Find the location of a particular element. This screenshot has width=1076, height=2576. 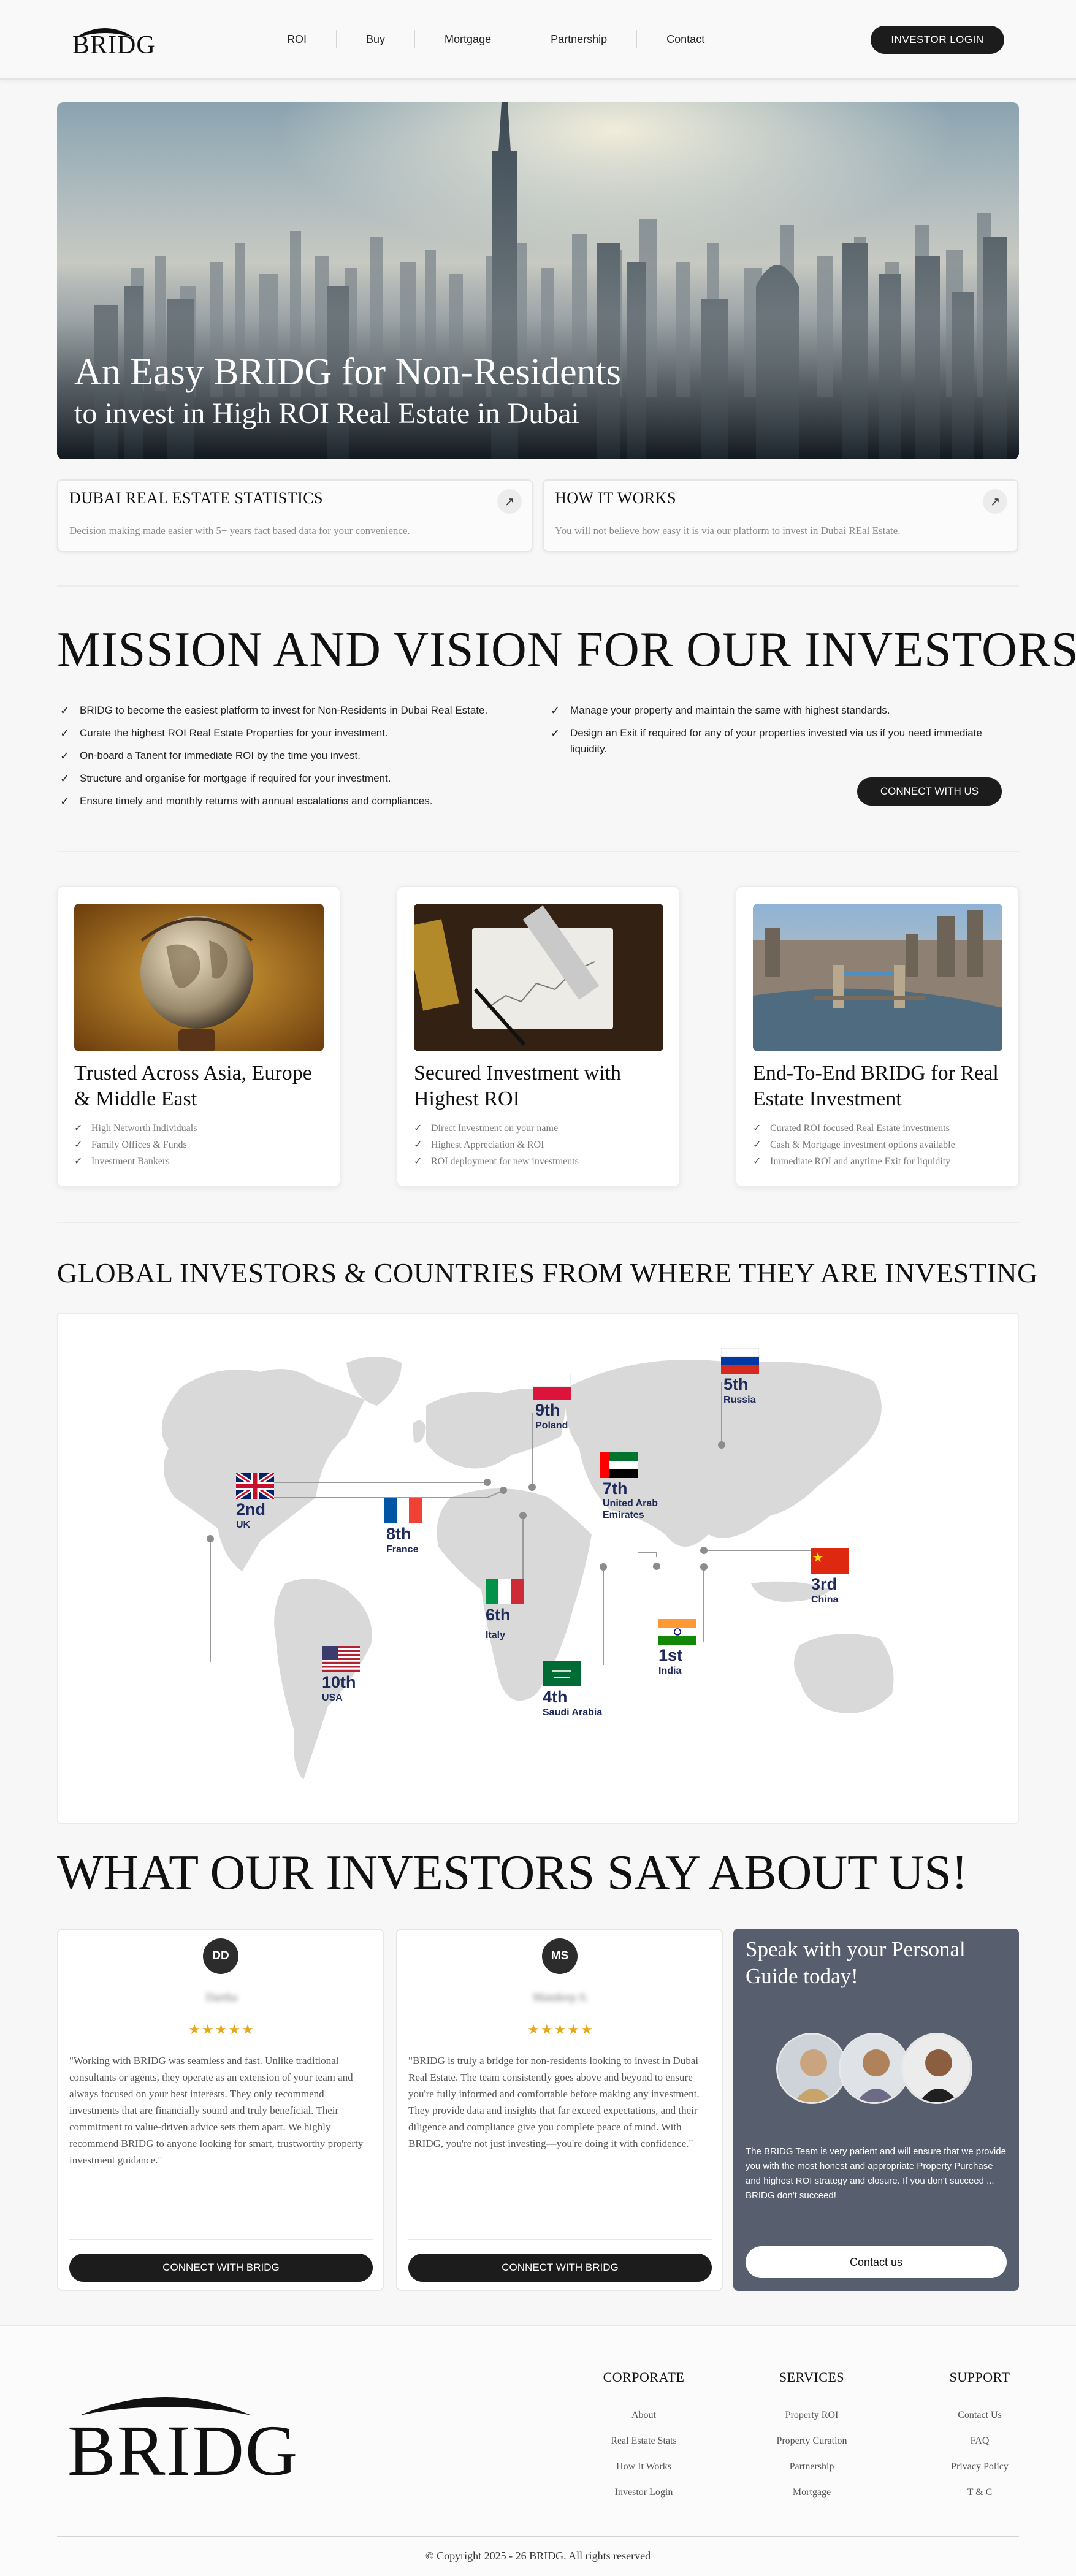

footer-link: Contact Us is located at coordinates (980, 2415).